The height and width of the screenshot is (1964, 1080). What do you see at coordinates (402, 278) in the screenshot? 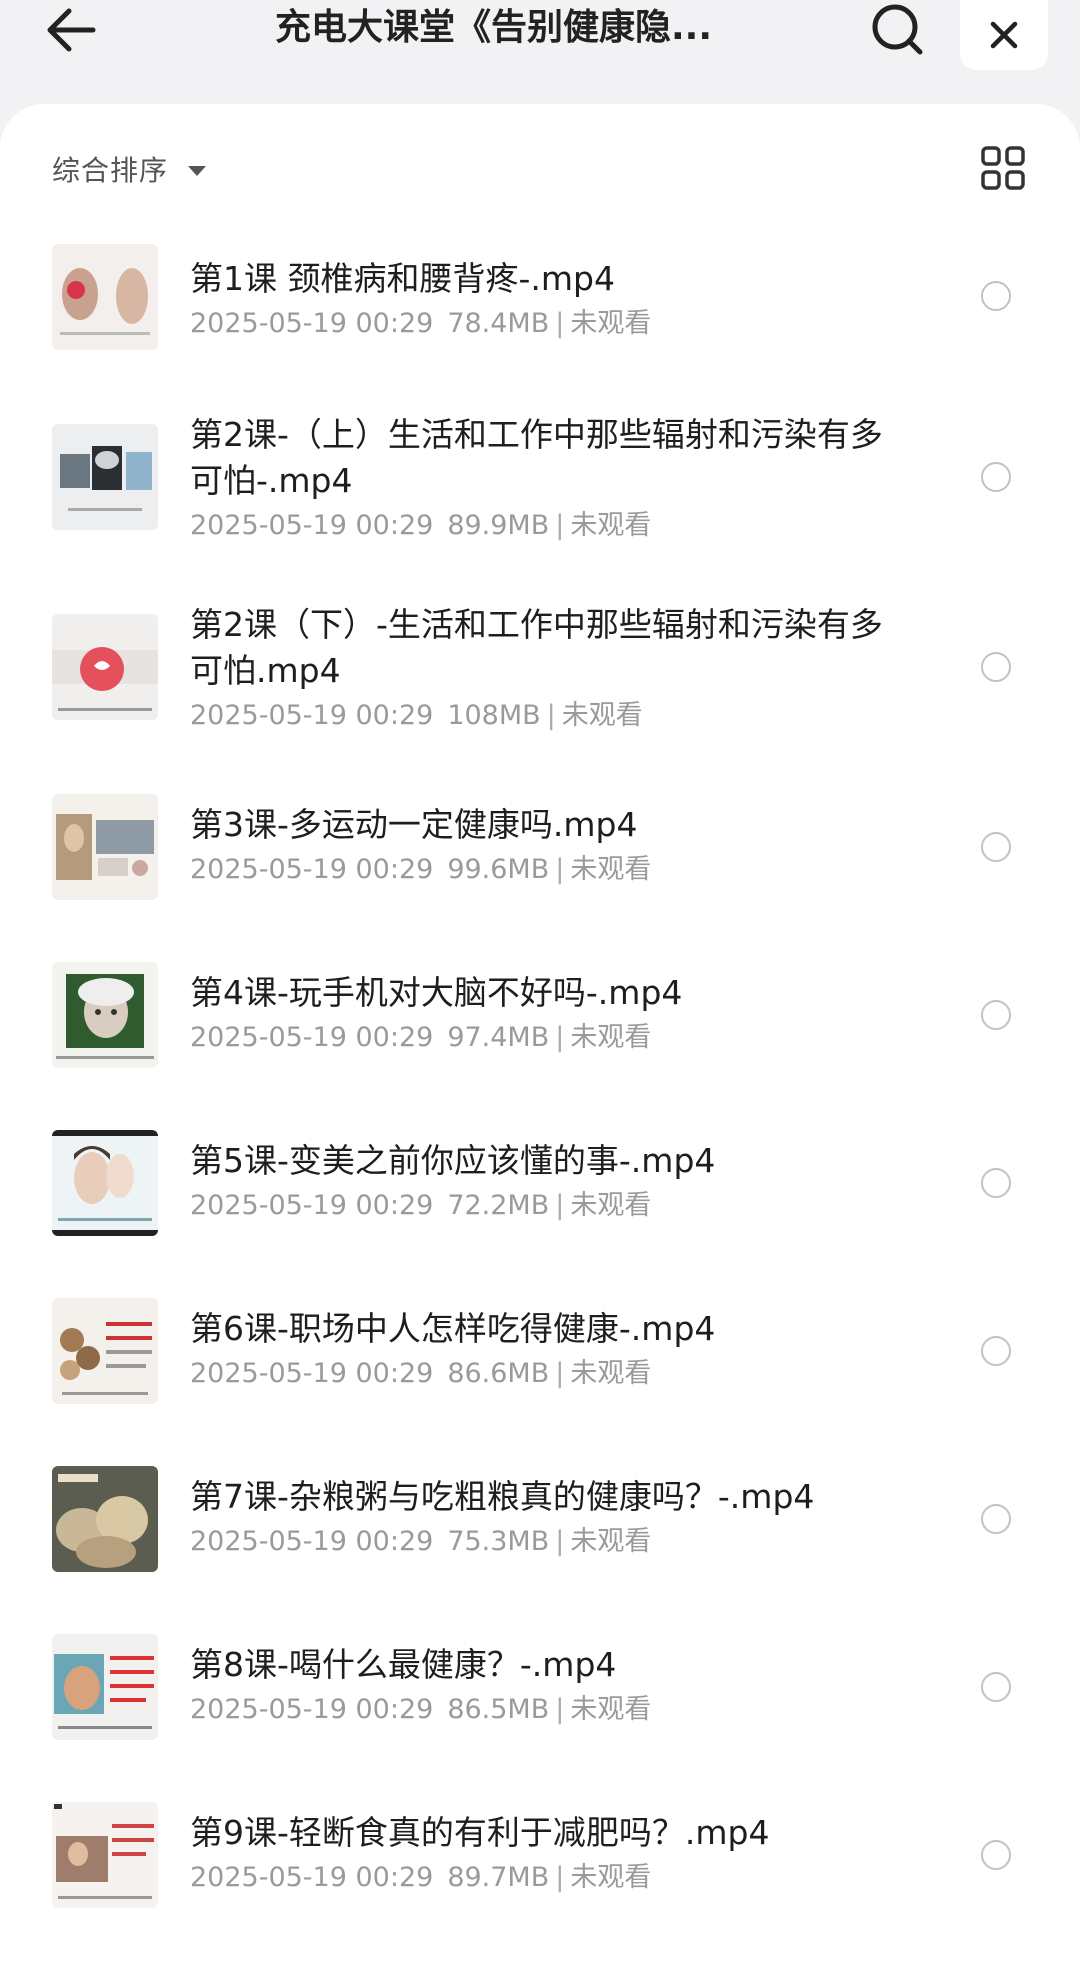
I see `file-name: 第1课 颈椎病和腰背疼-.mp4` at bounding box center [402, 278].